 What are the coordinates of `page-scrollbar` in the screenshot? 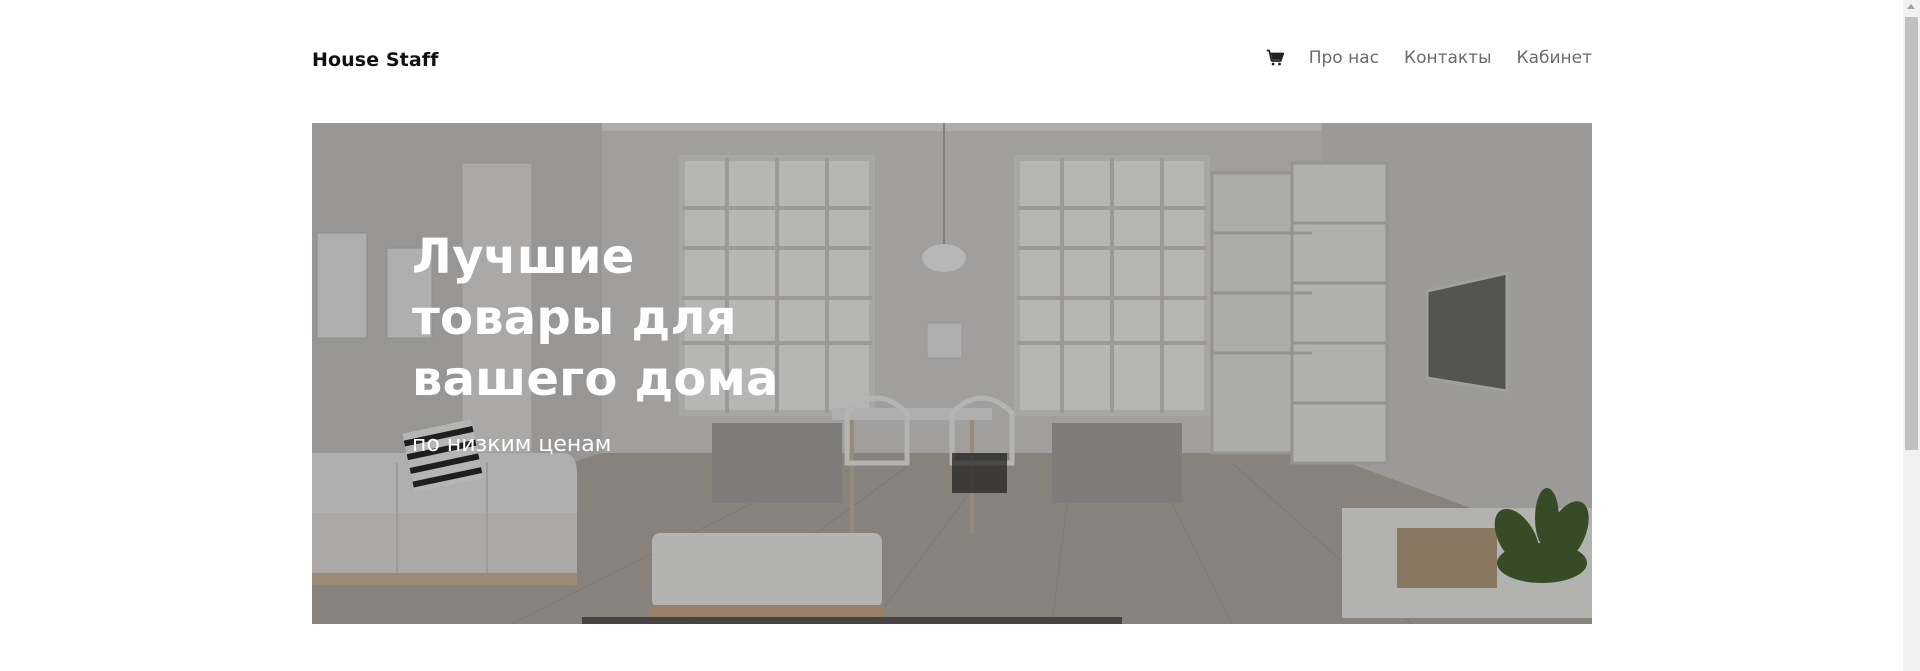 It's located at (1911, 335).